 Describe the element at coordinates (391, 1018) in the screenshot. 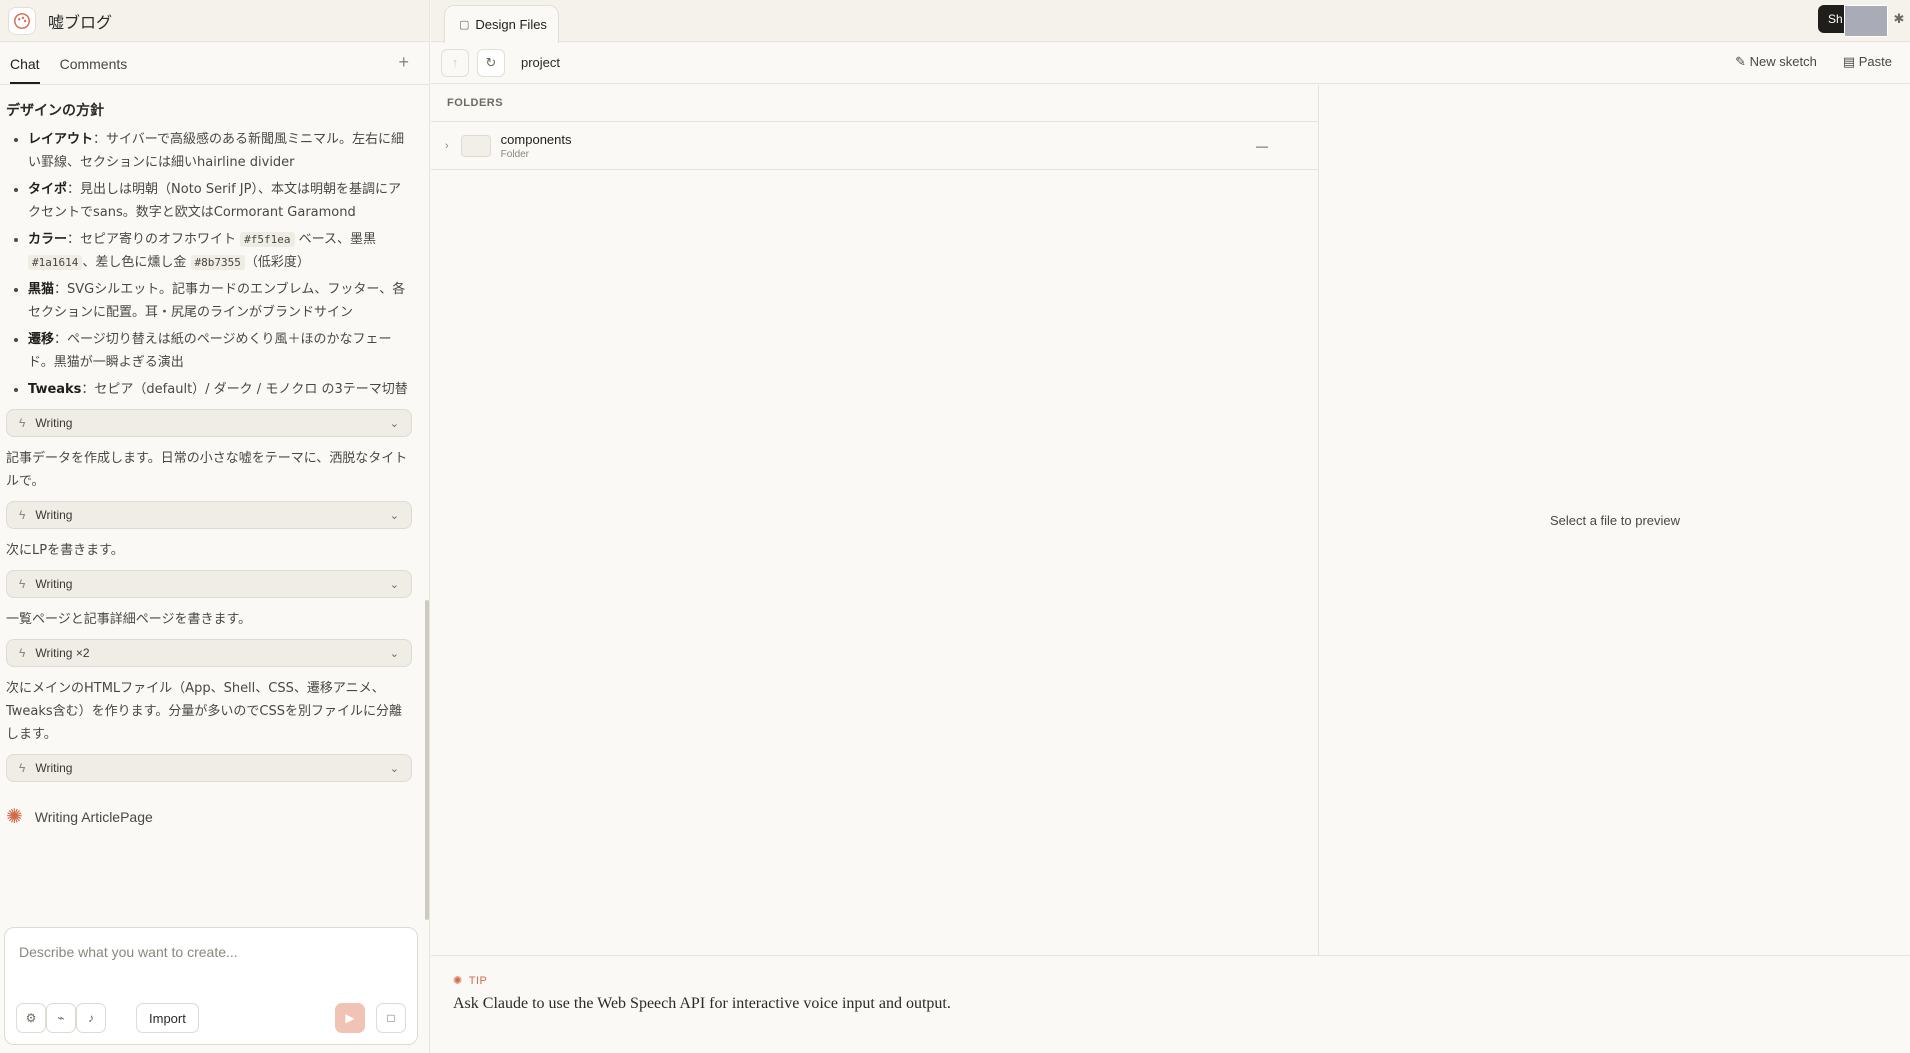

I see `stop-icon: □` at that location.